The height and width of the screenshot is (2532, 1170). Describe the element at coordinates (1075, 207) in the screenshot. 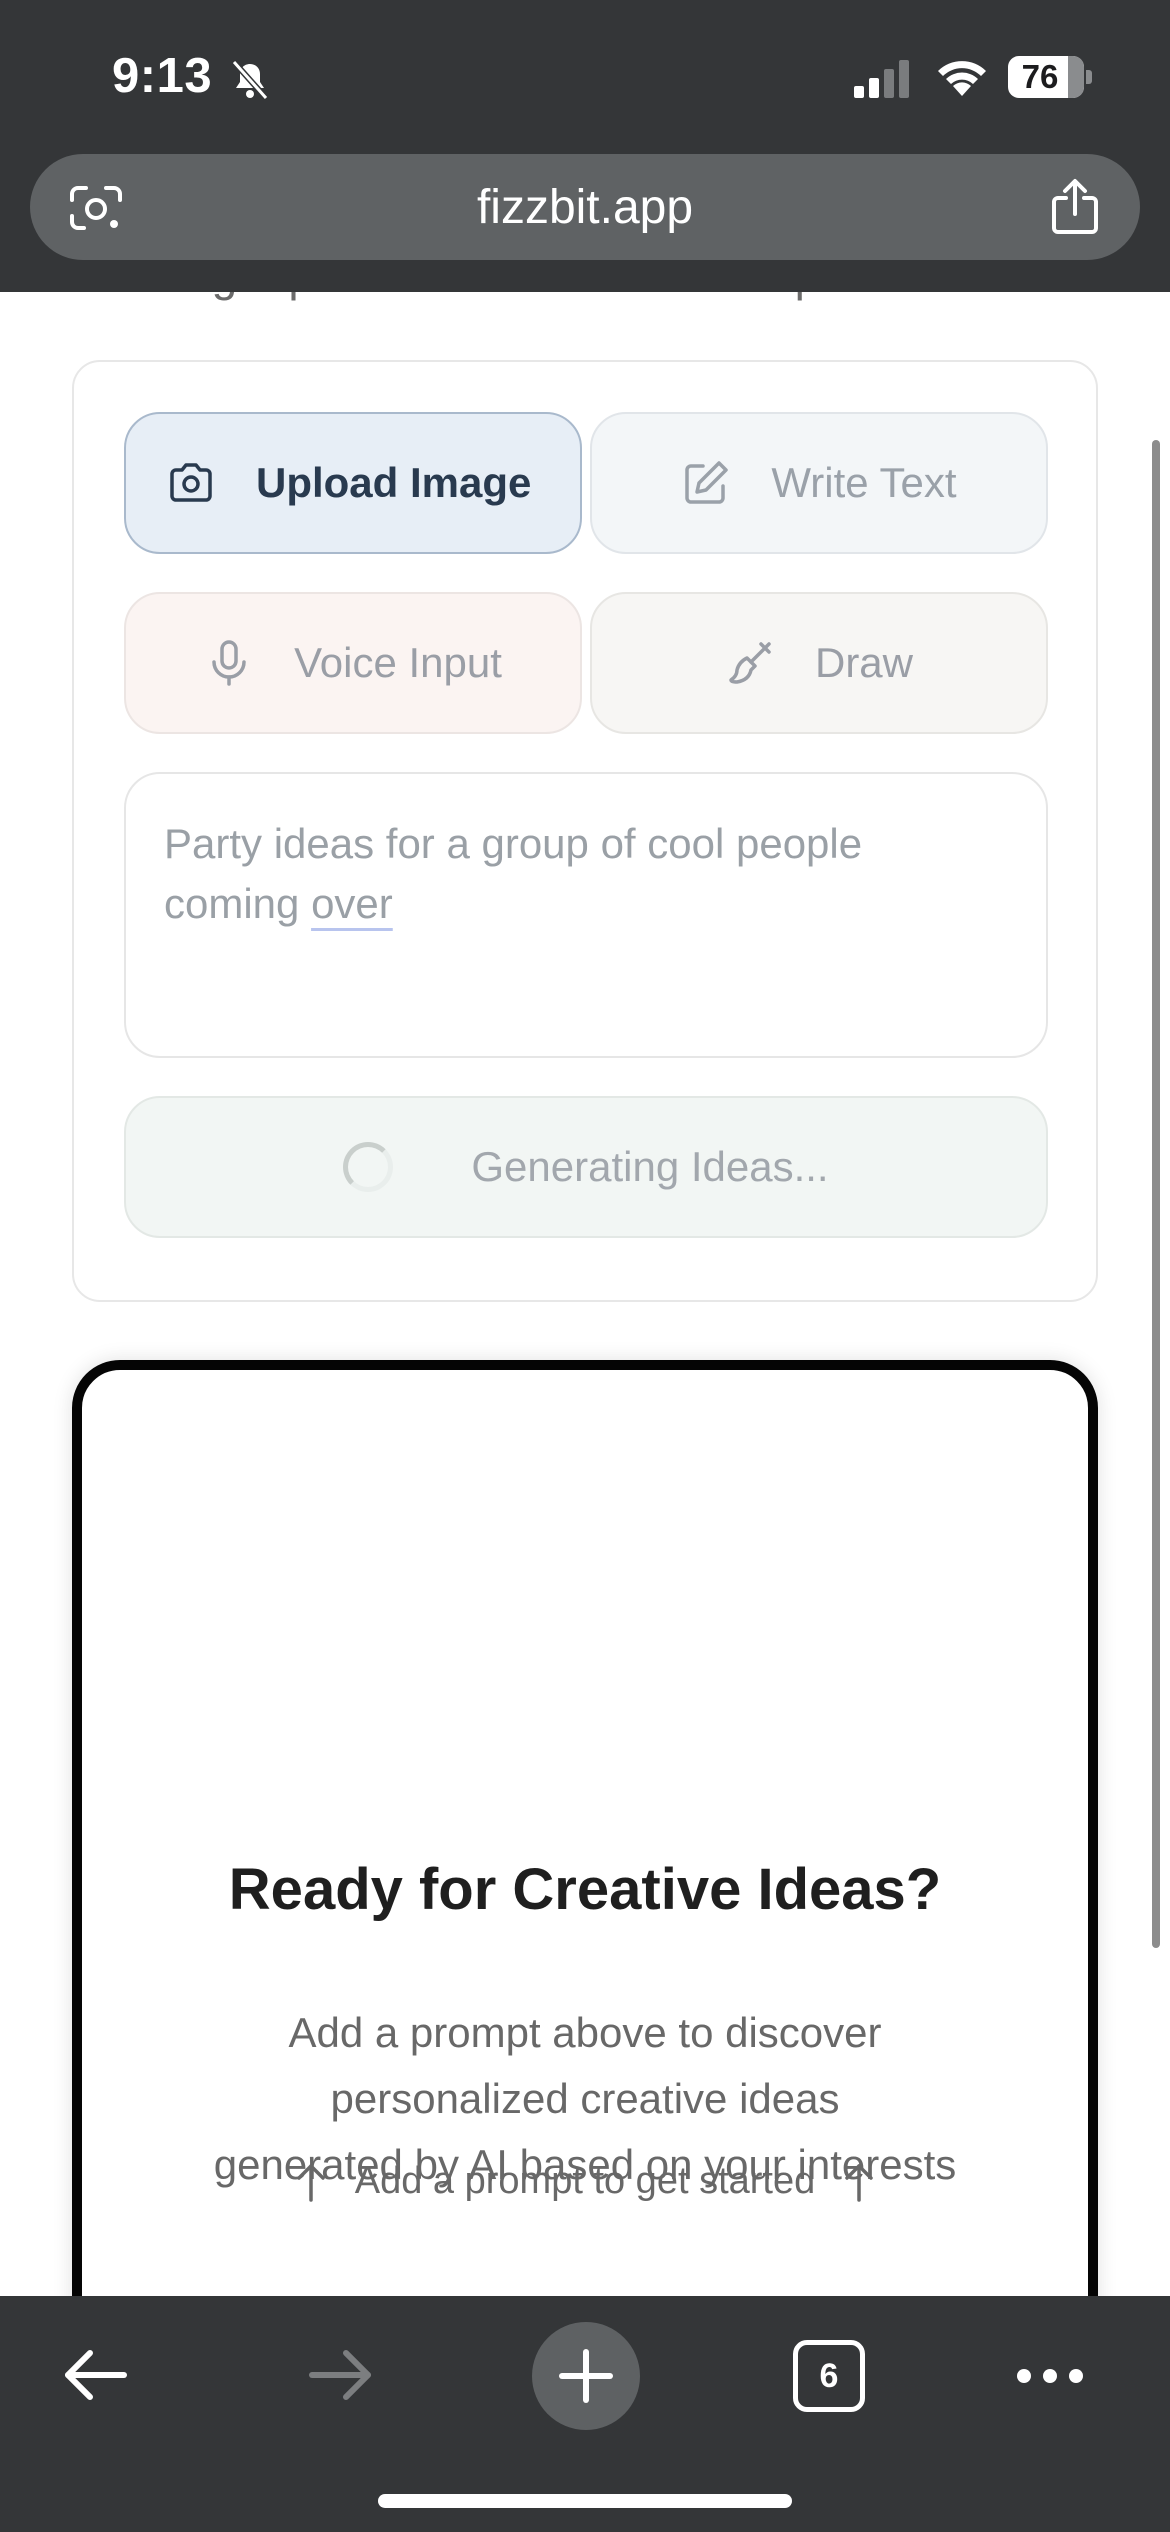

I see `share-icon` at that location.